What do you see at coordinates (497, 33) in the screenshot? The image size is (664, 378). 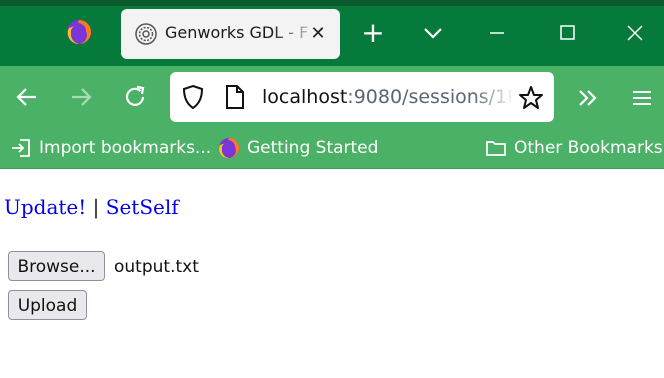 I see `minimize-window-icon` at bounding box center [497, 33].